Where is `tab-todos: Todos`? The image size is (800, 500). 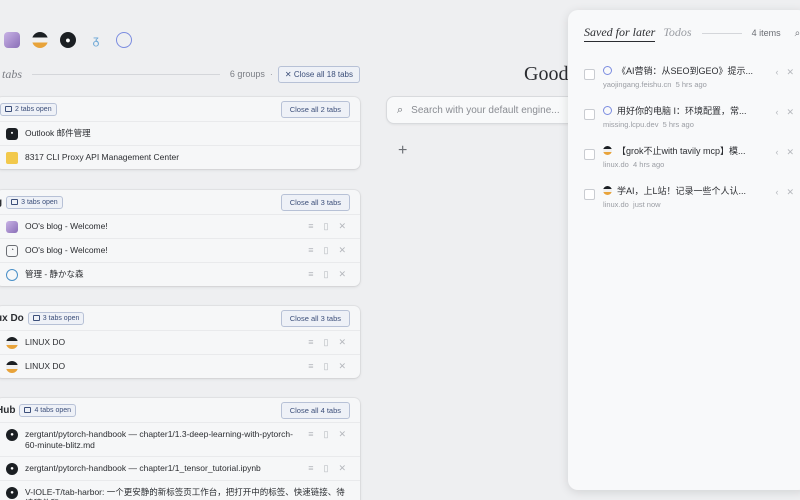 tab-todos: Todos is located at coordinates (677, 33).